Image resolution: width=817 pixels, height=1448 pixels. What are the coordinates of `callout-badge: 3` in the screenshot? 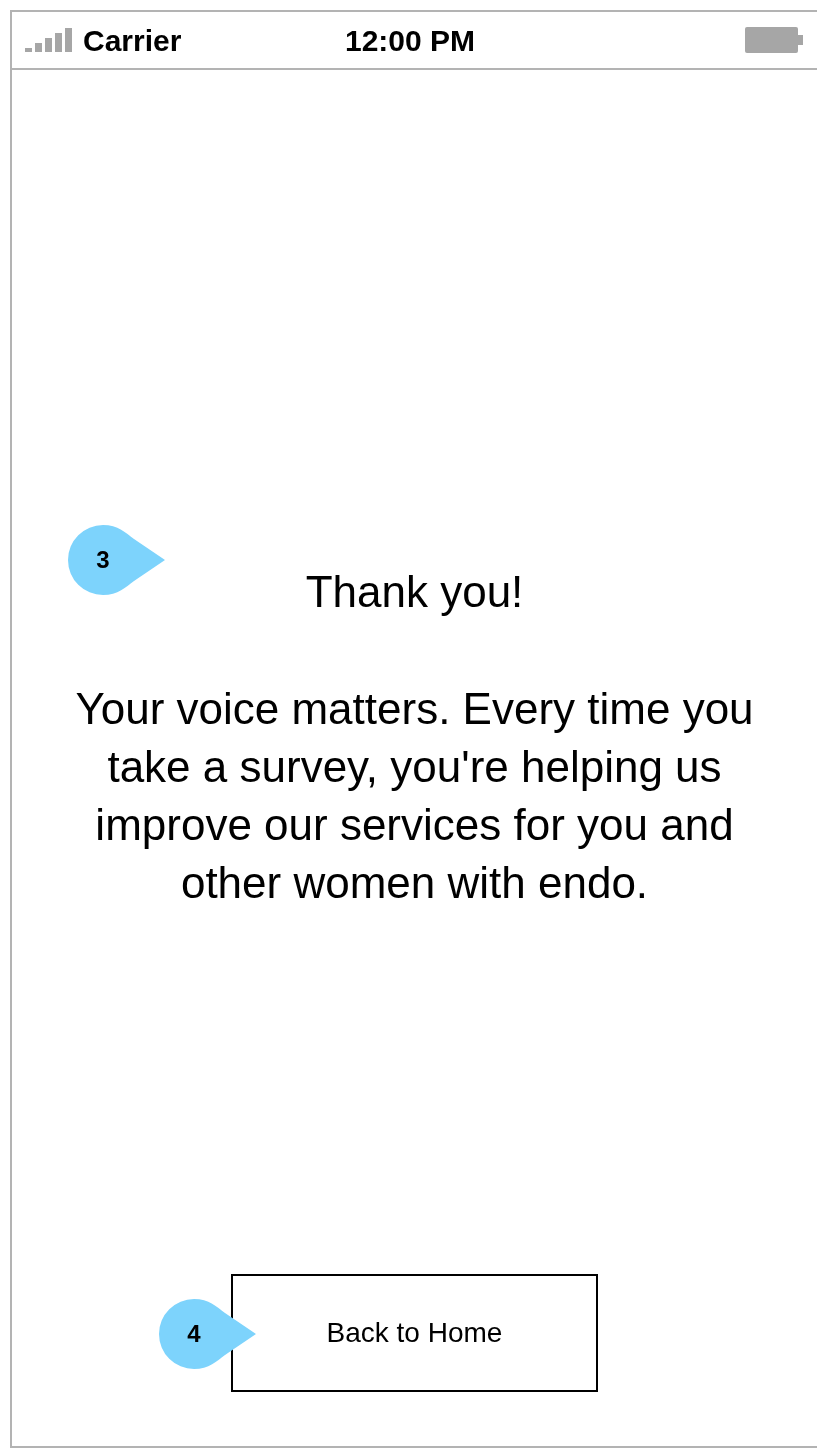 It's located at (116, 560).